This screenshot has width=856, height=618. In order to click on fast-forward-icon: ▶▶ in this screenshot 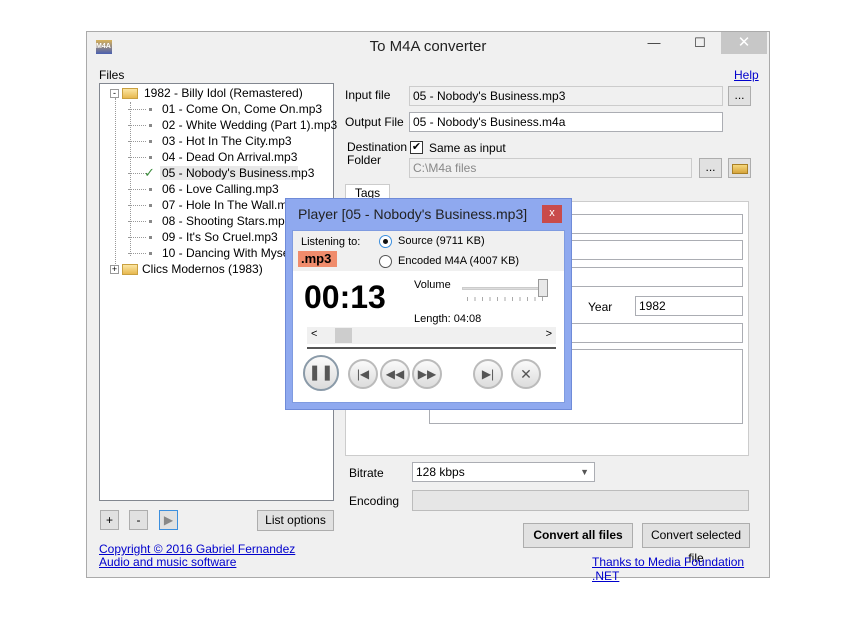, I will do `click(427, 374)`.